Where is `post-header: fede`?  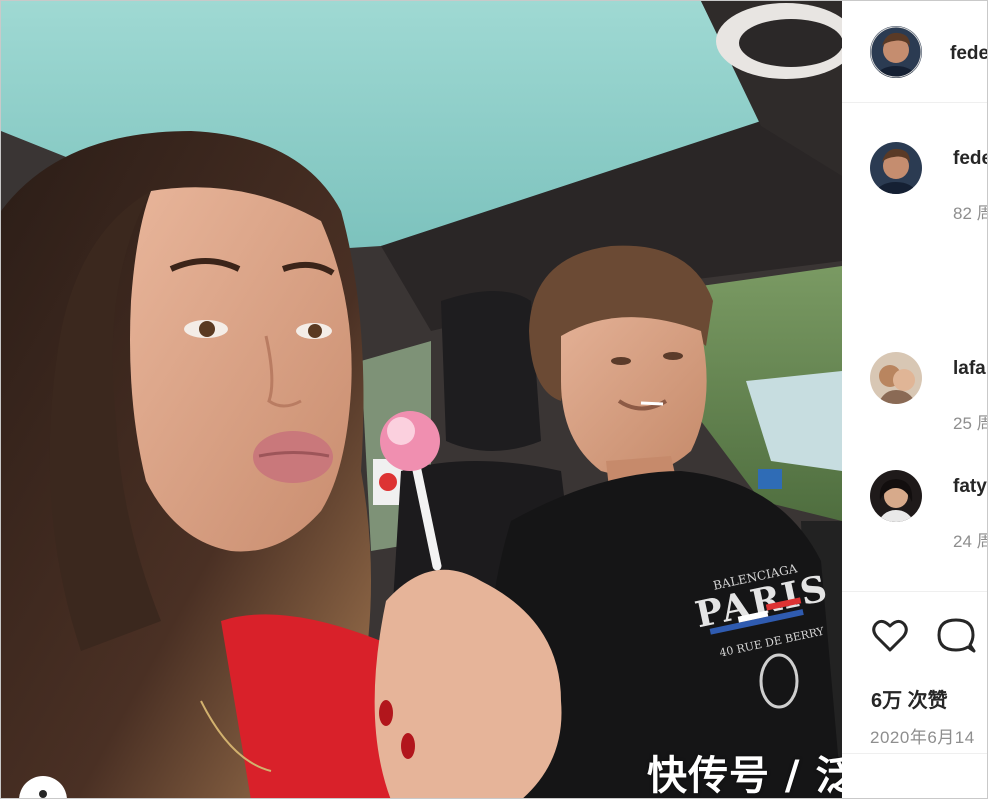
post-header: fede is located at coordinates (914, 52).